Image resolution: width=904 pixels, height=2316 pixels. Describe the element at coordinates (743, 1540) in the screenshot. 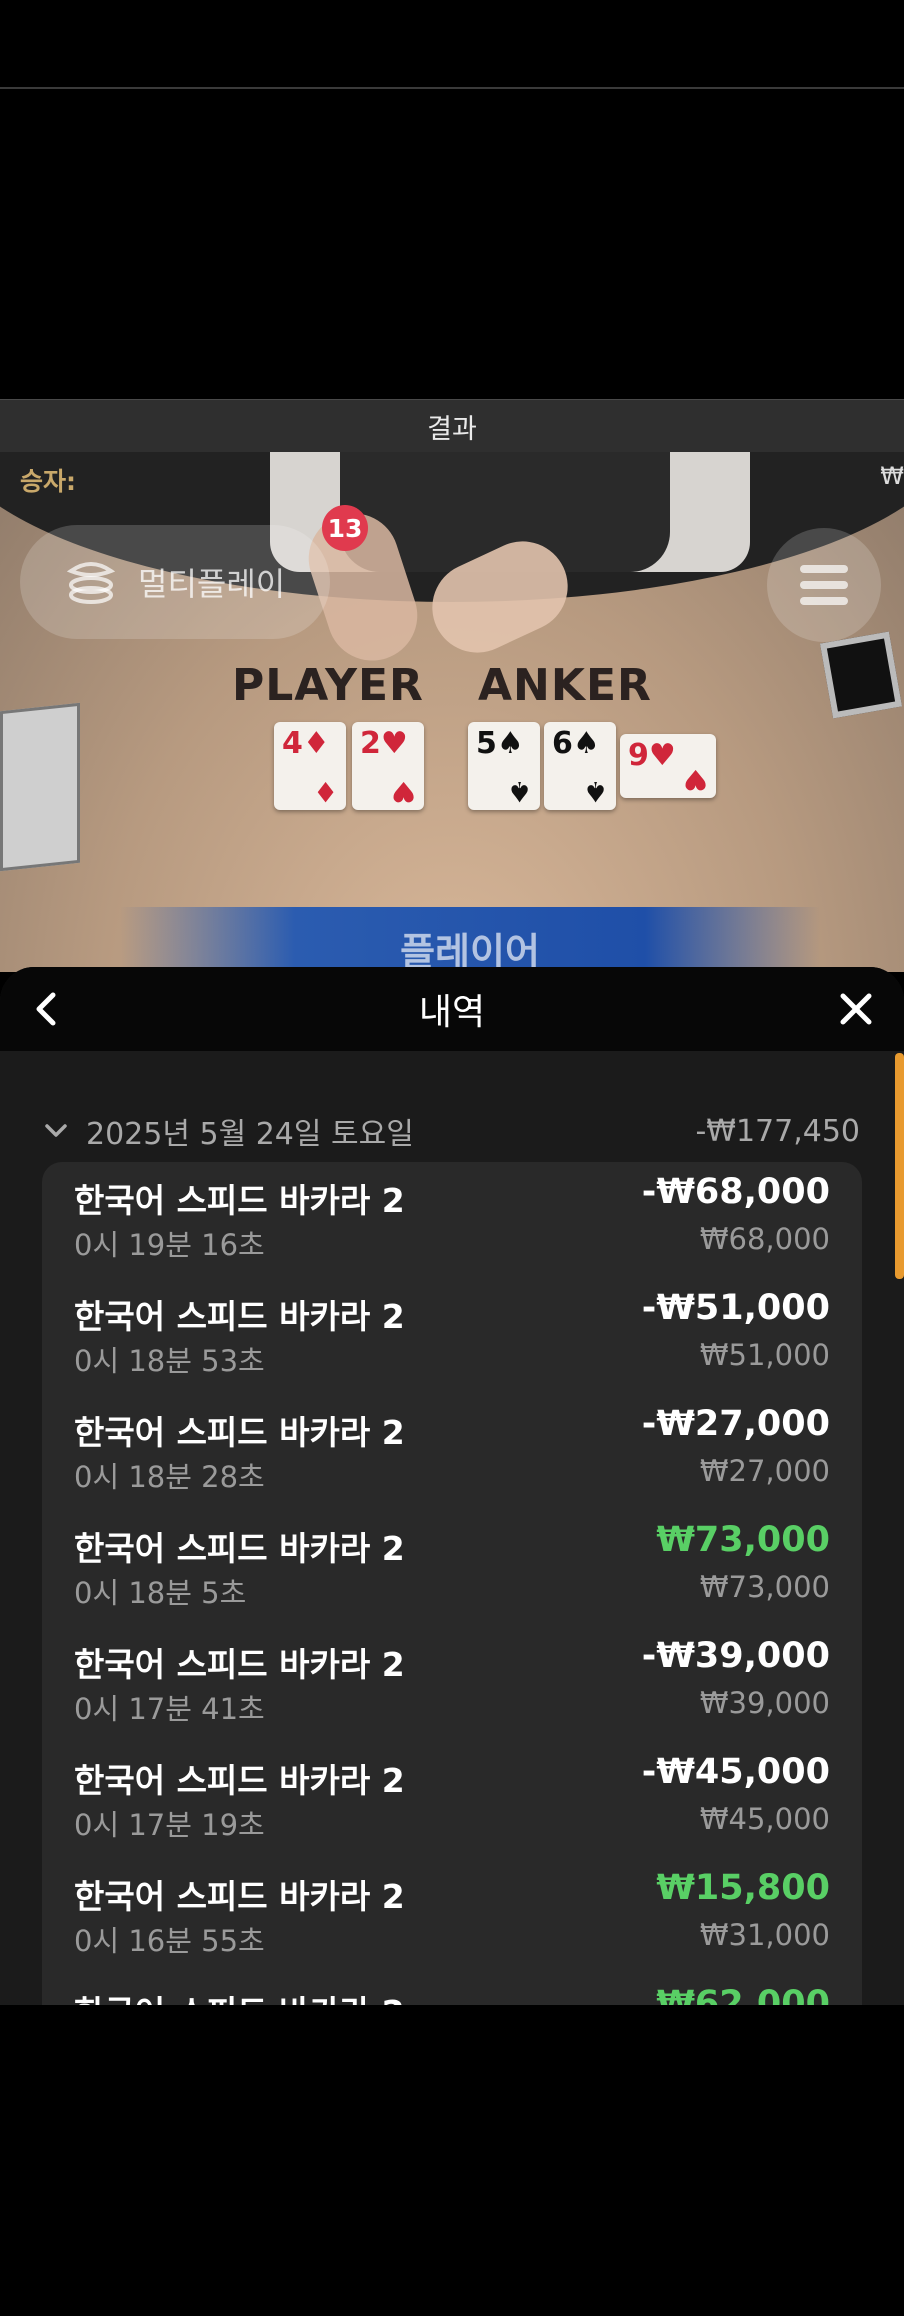

I see `result-amount: ₩73,000` at that location.